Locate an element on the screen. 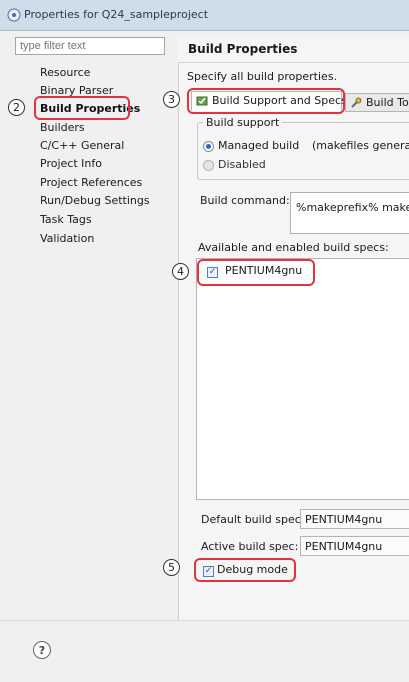 This screenshot has width=409, height=682. build-command-field: %makeprefix% make is located at coordinates (349, 213).